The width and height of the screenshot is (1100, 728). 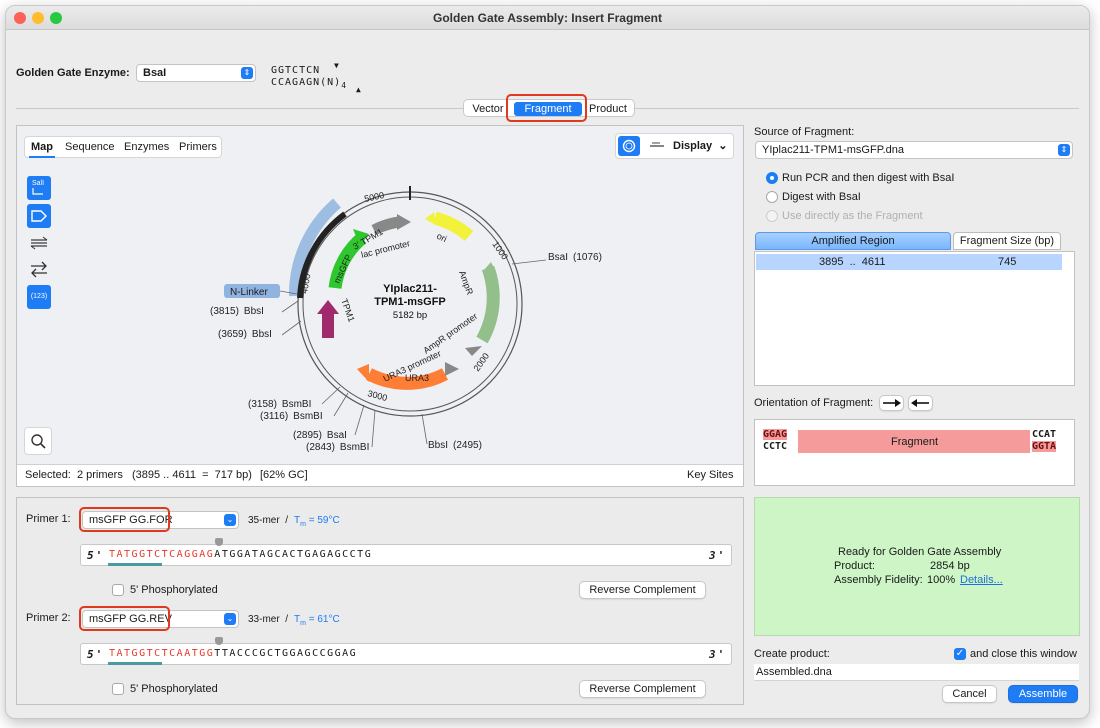 What do you see at coordinates (891, 403) in the screenshot?
I see `orientation-forward-button` at bounding box center [891, 403].